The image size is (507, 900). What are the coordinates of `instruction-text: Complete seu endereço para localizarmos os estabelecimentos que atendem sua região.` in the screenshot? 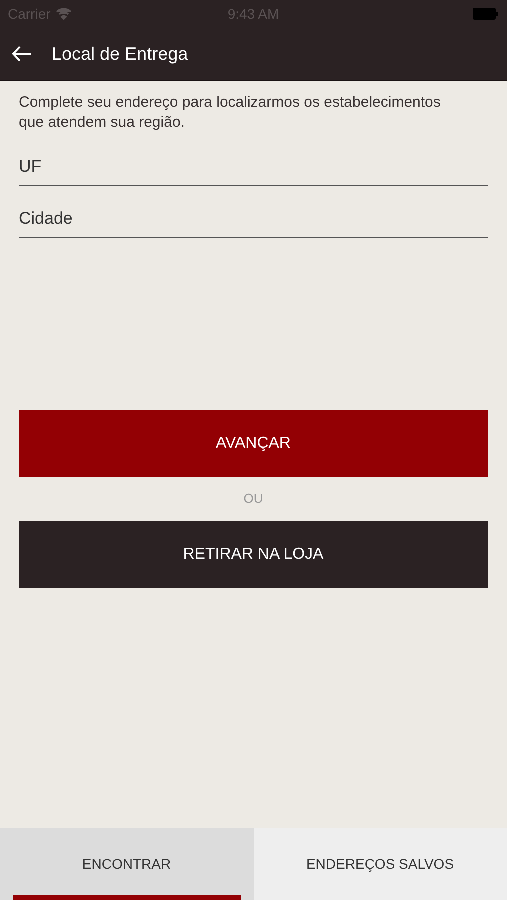 It's located at (230, 113).